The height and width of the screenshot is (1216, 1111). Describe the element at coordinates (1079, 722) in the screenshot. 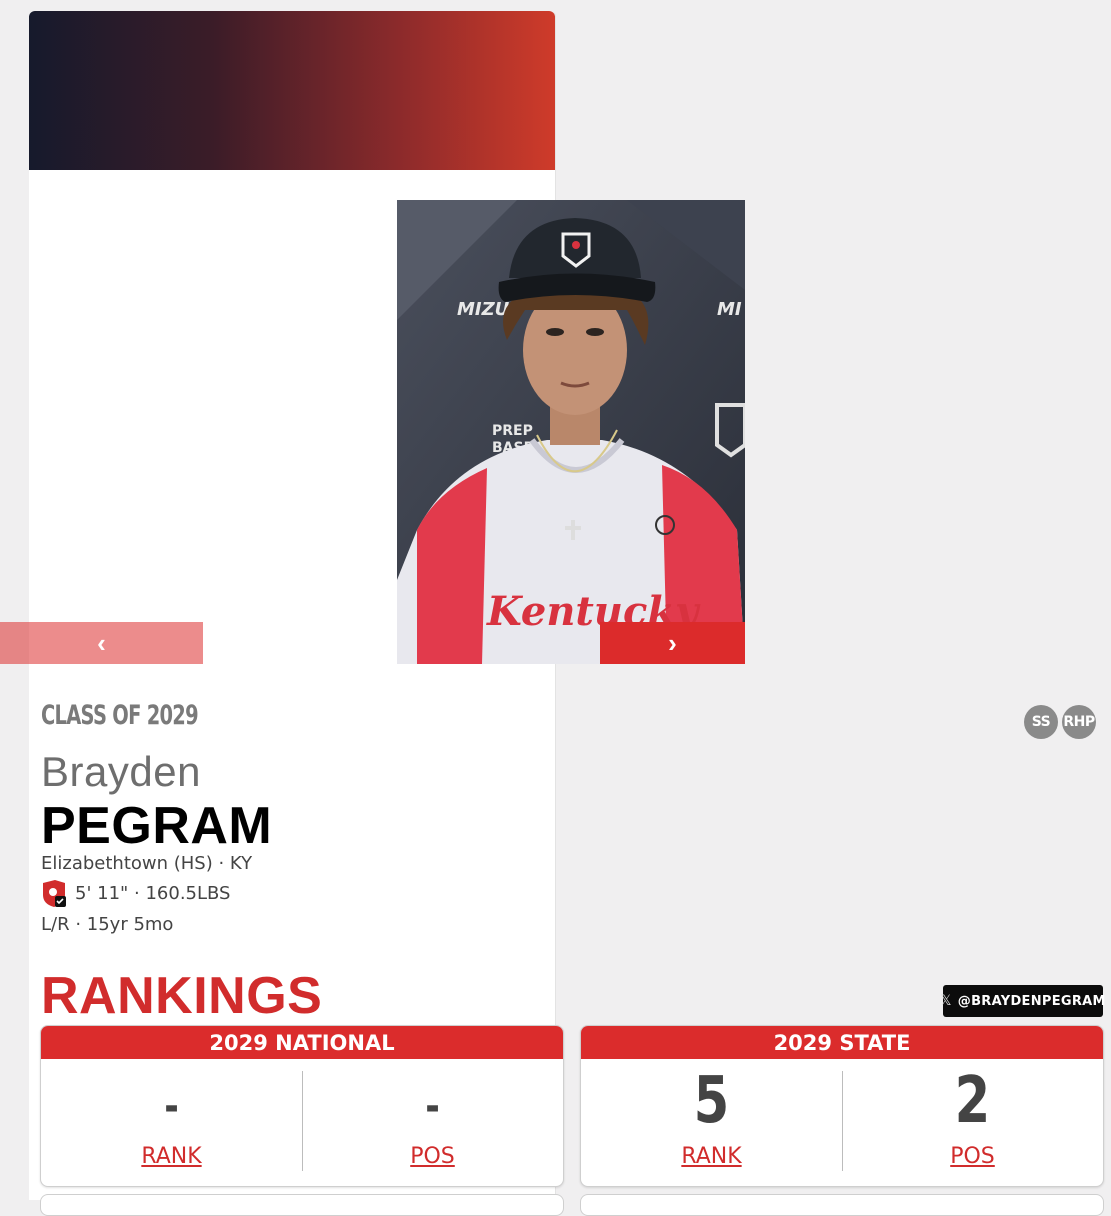

I see `position-badge-rhp: RHP` at that location.